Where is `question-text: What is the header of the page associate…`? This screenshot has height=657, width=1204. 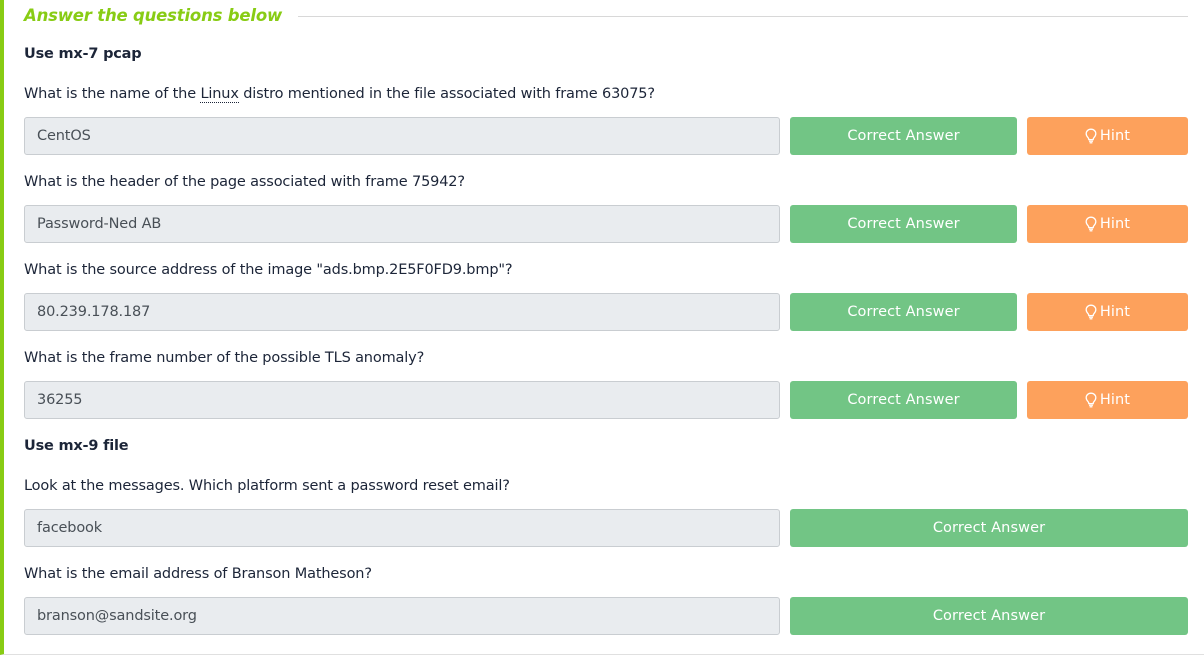
question-text: What is the header of the page associate… is located at coordinates (244, 182).